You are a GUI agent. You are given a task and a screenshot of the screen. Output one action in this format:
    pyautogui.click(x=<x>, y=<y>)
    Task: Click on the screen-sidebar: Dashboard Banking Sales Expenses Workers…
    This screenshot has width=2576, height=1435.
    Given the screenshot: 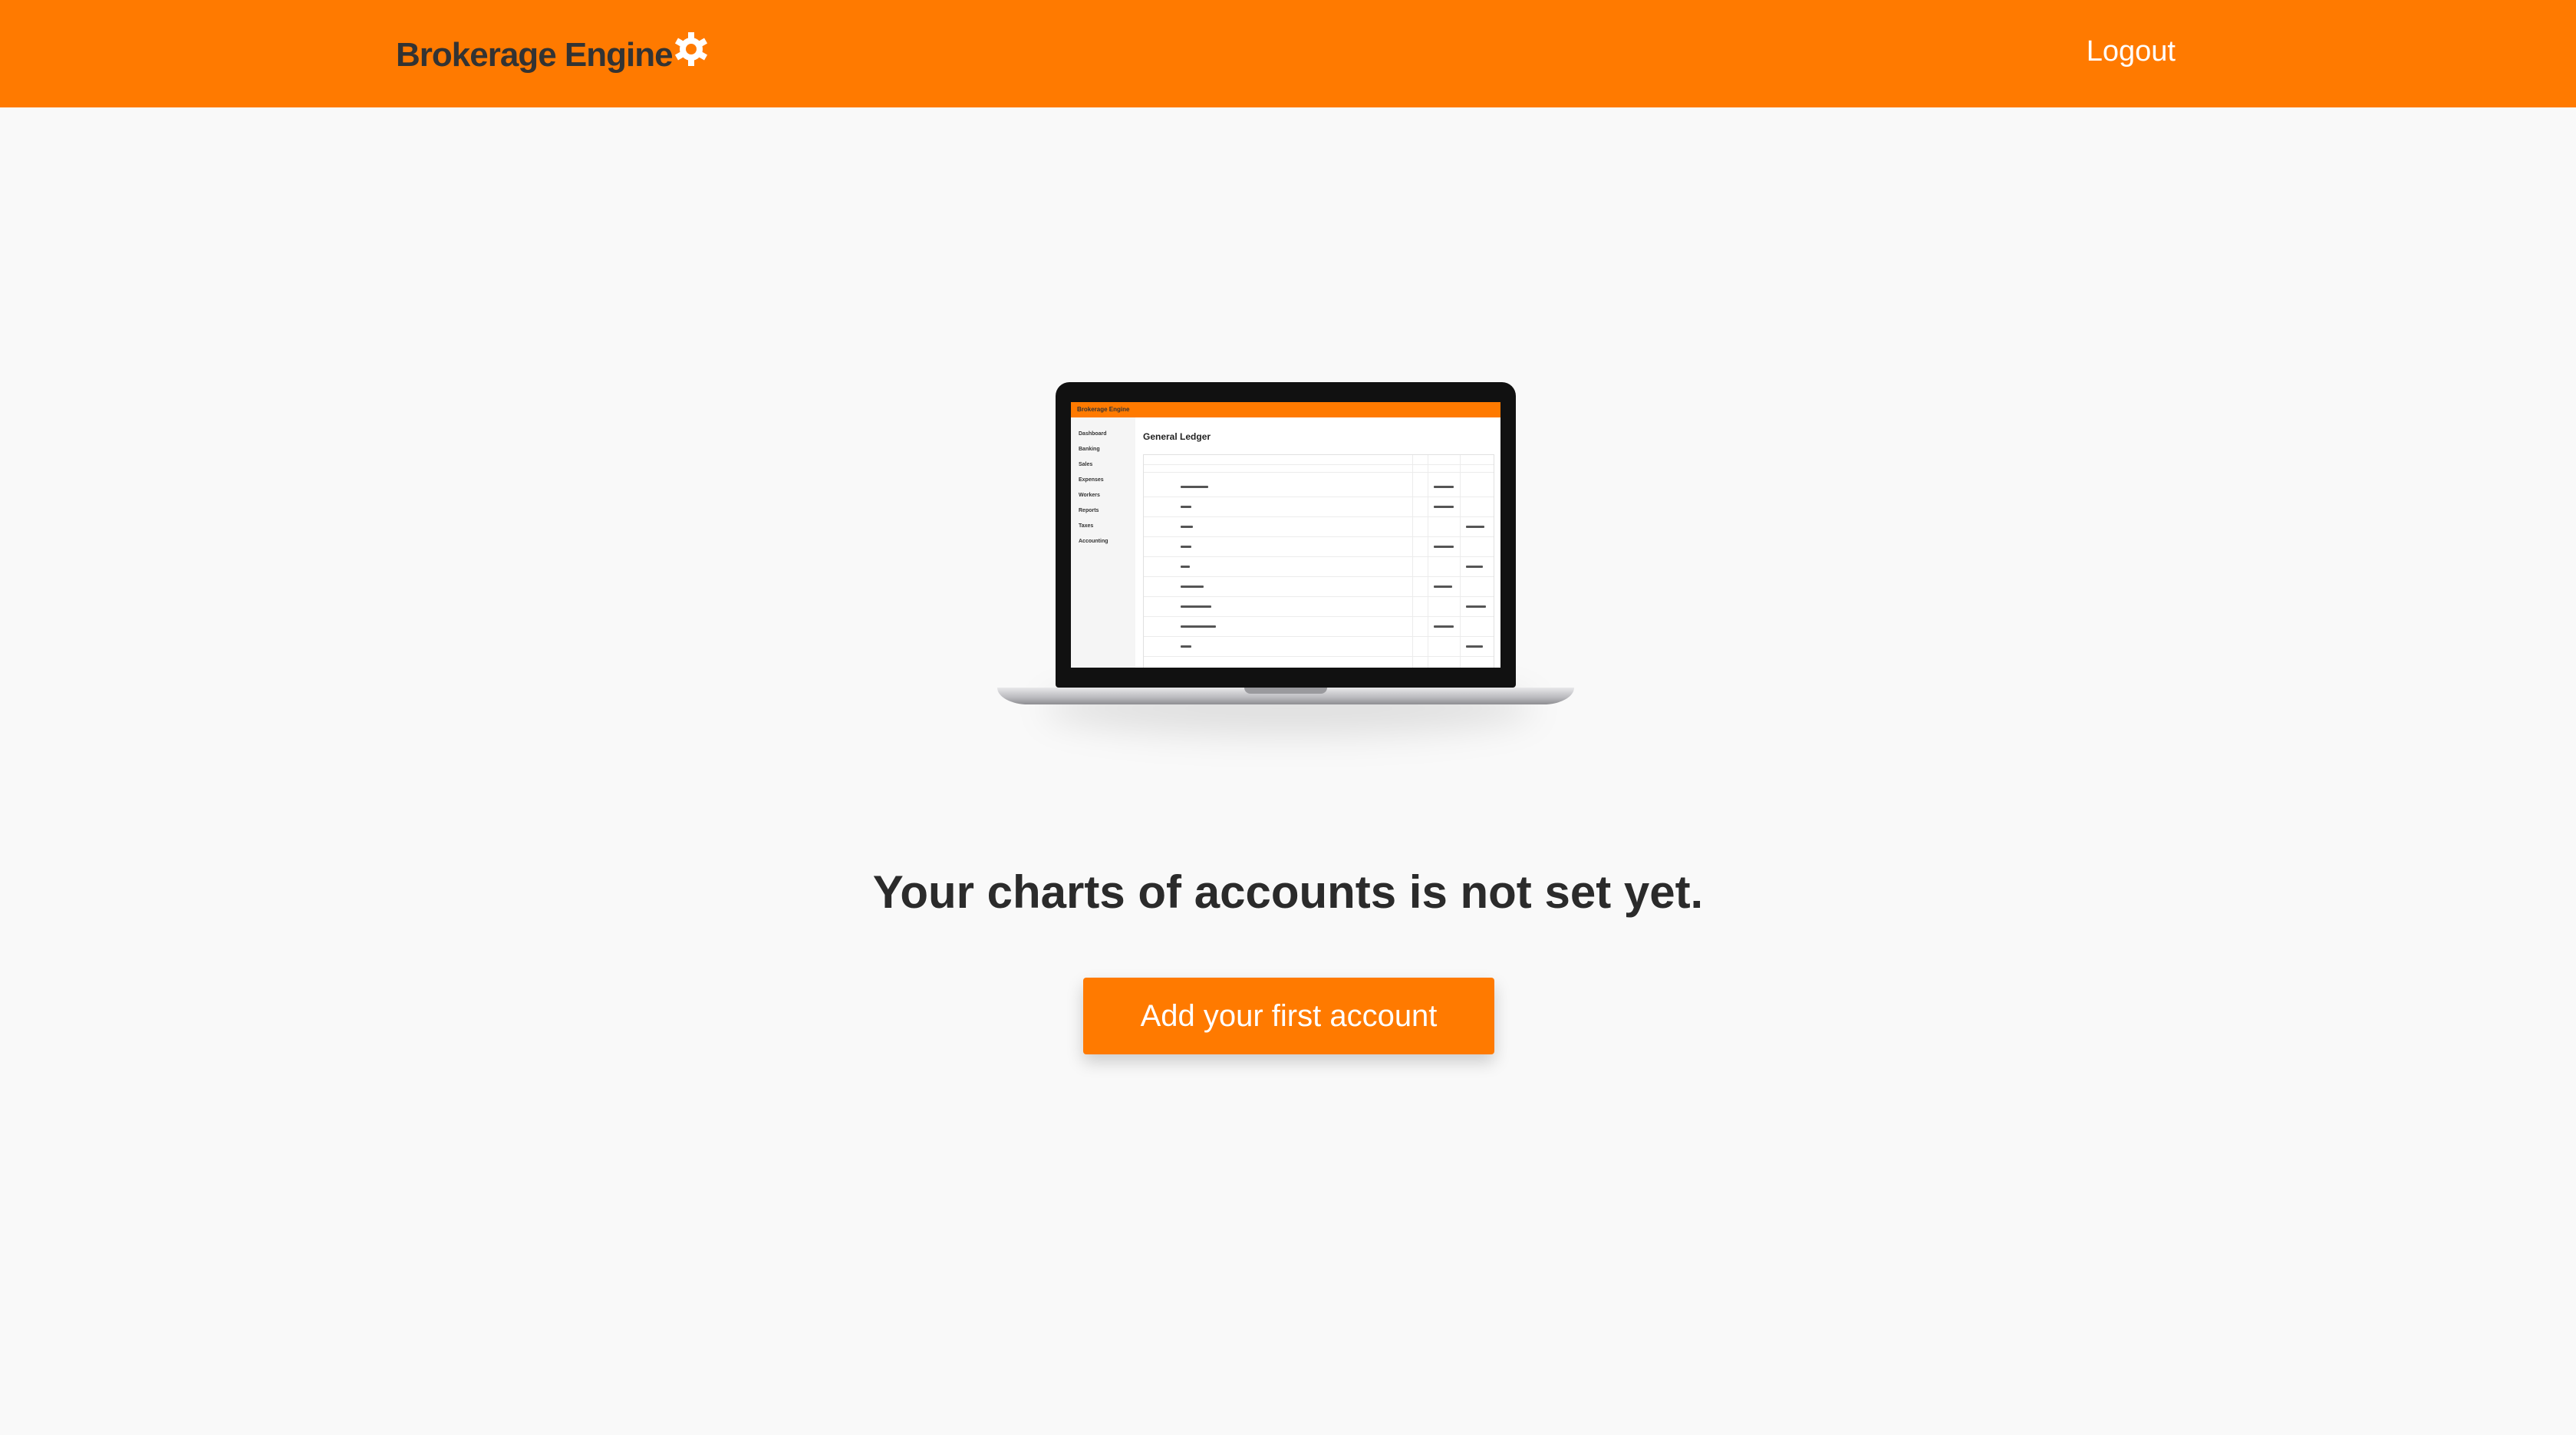 What is the action you would take?
    pyautogui.click(x=1103, y=542)
    